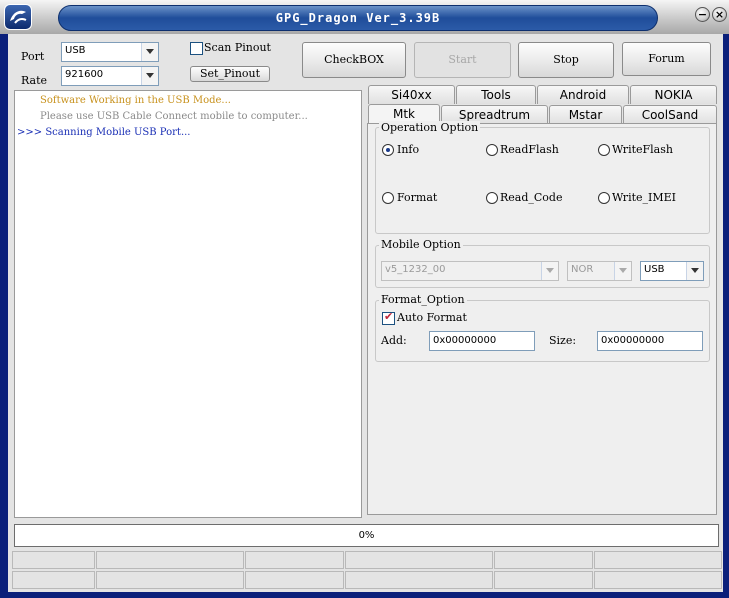 The width and height of the screenshot is (729, 598). Describe the element at coordinates (672, 271) in the screenshot. I see `connection-select: USB` at that location.